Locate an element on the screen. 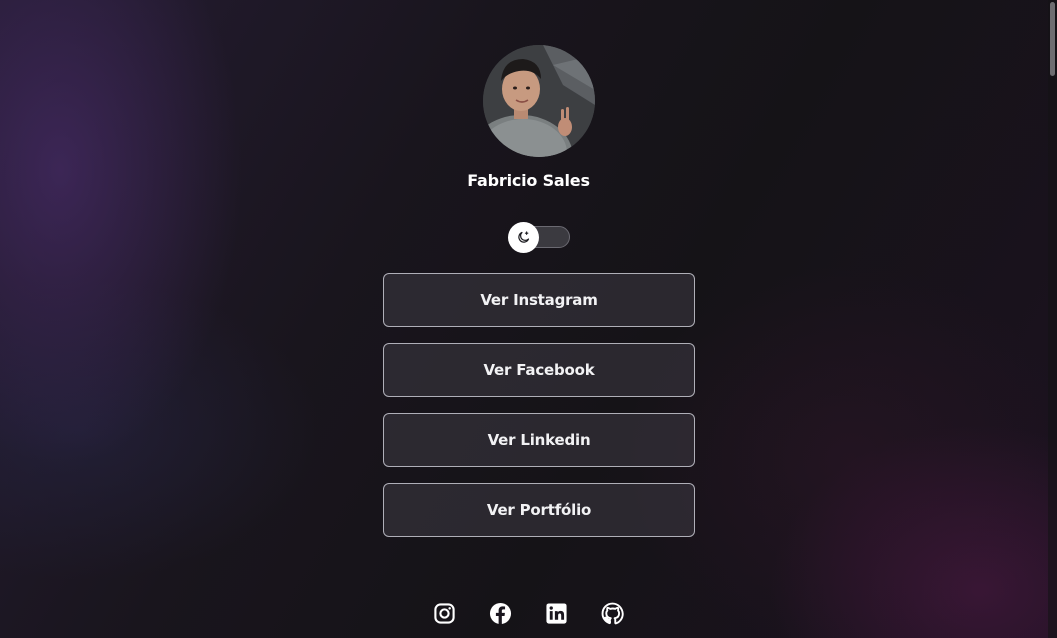 This screenshot has height=638, width=1057. scrollbar-thumb is located at coordinates (1052, 39).